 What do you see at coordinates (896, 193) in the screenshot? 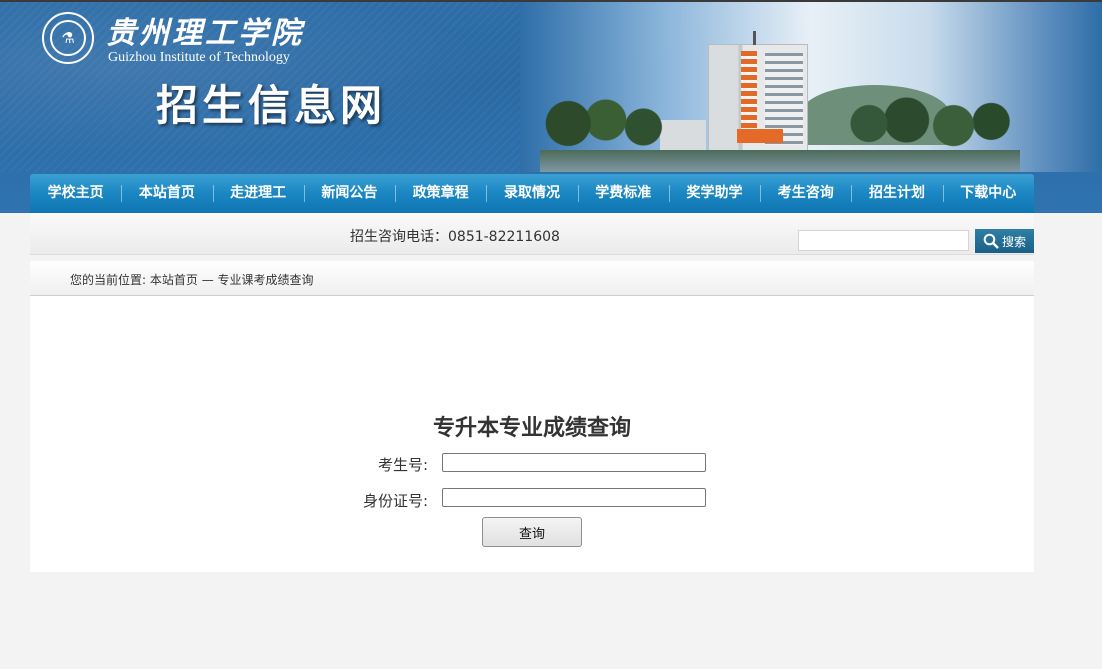
I see `nav-item-plan: 招生计划` at bounding box center [896, 193].